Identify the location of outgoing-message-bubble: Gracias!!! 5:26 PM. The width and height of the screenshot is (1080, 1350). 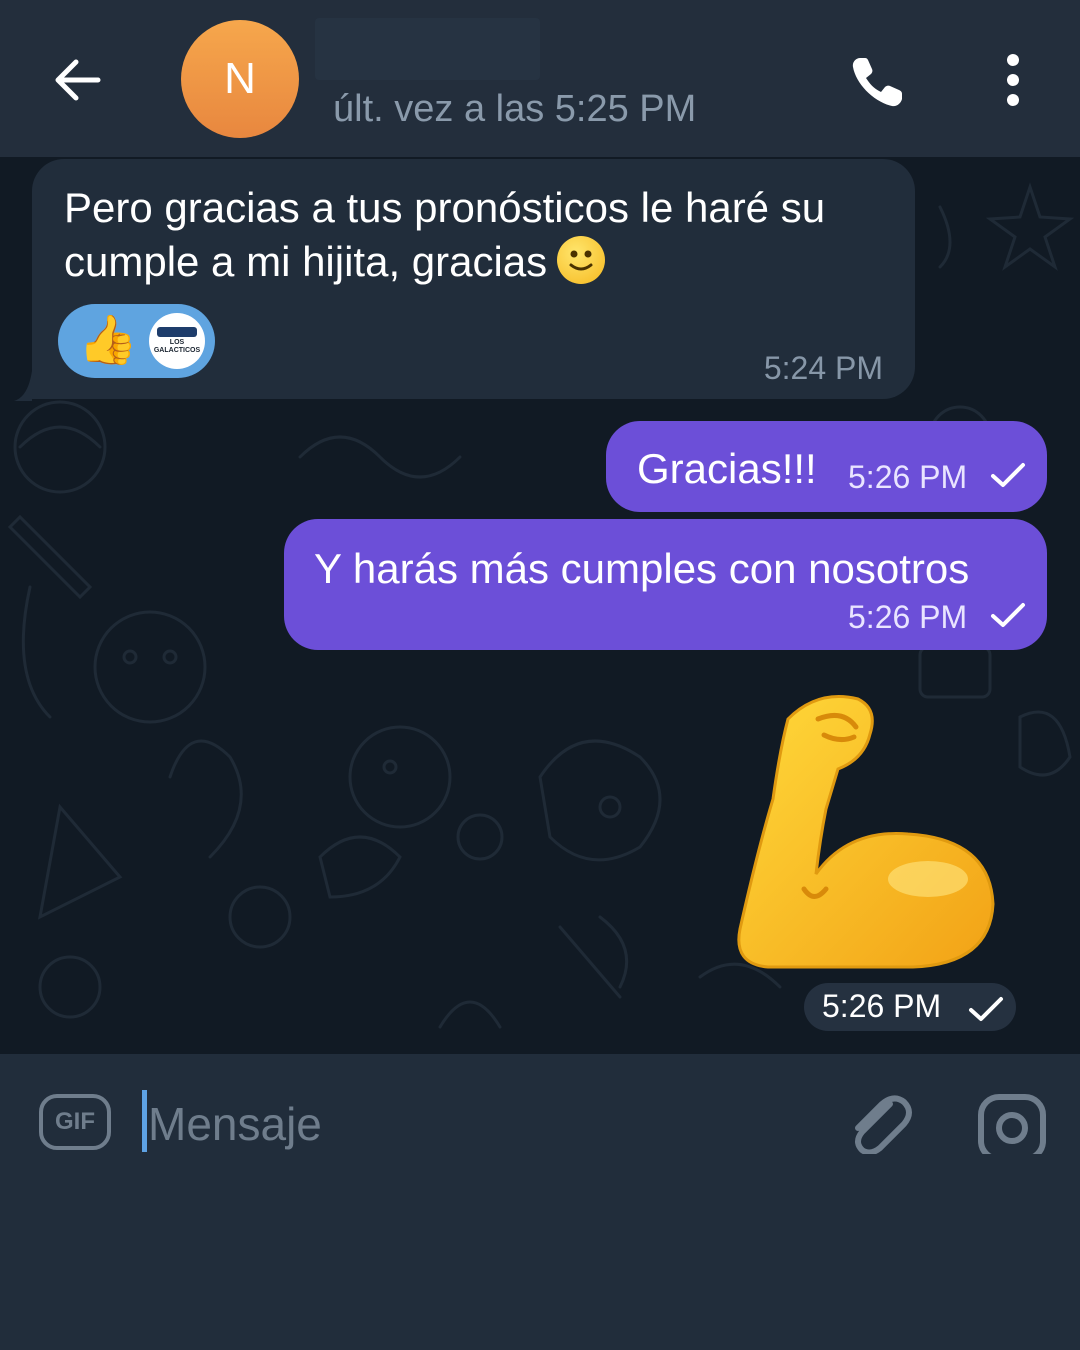
(826, 466).